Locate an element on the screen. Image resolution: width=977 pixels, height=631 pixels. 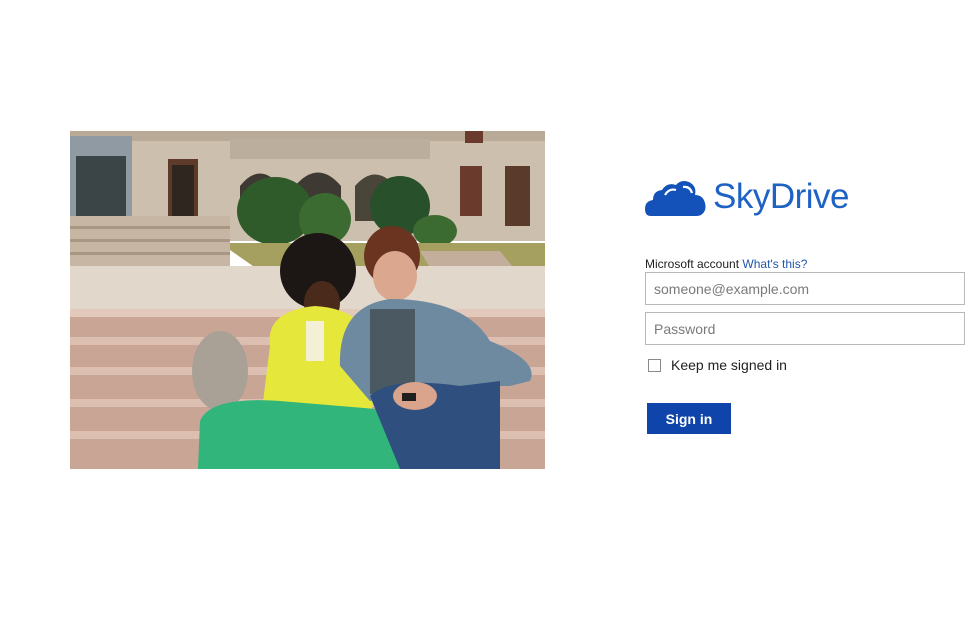
keep-signed-in-checkbox is located at coordinates (654, 365).